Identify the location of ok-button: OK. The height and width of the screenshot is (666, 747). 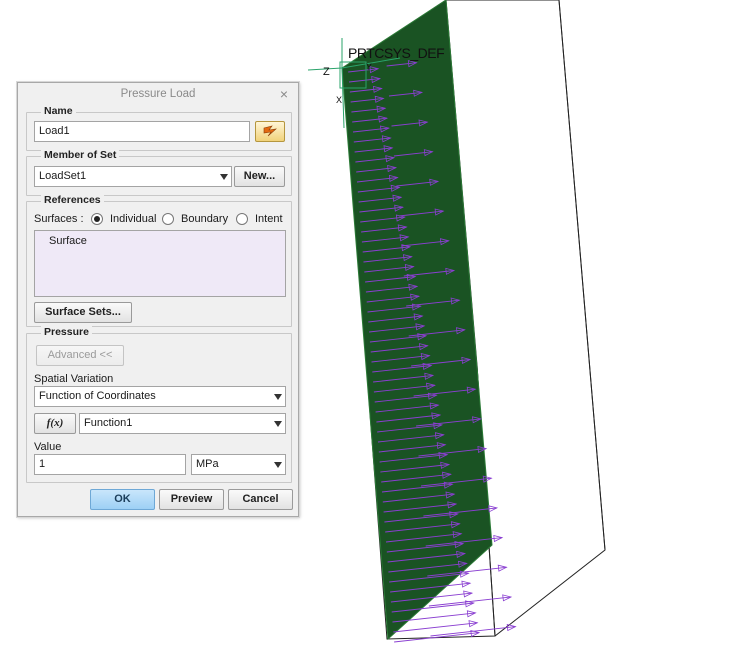
(122, 499).